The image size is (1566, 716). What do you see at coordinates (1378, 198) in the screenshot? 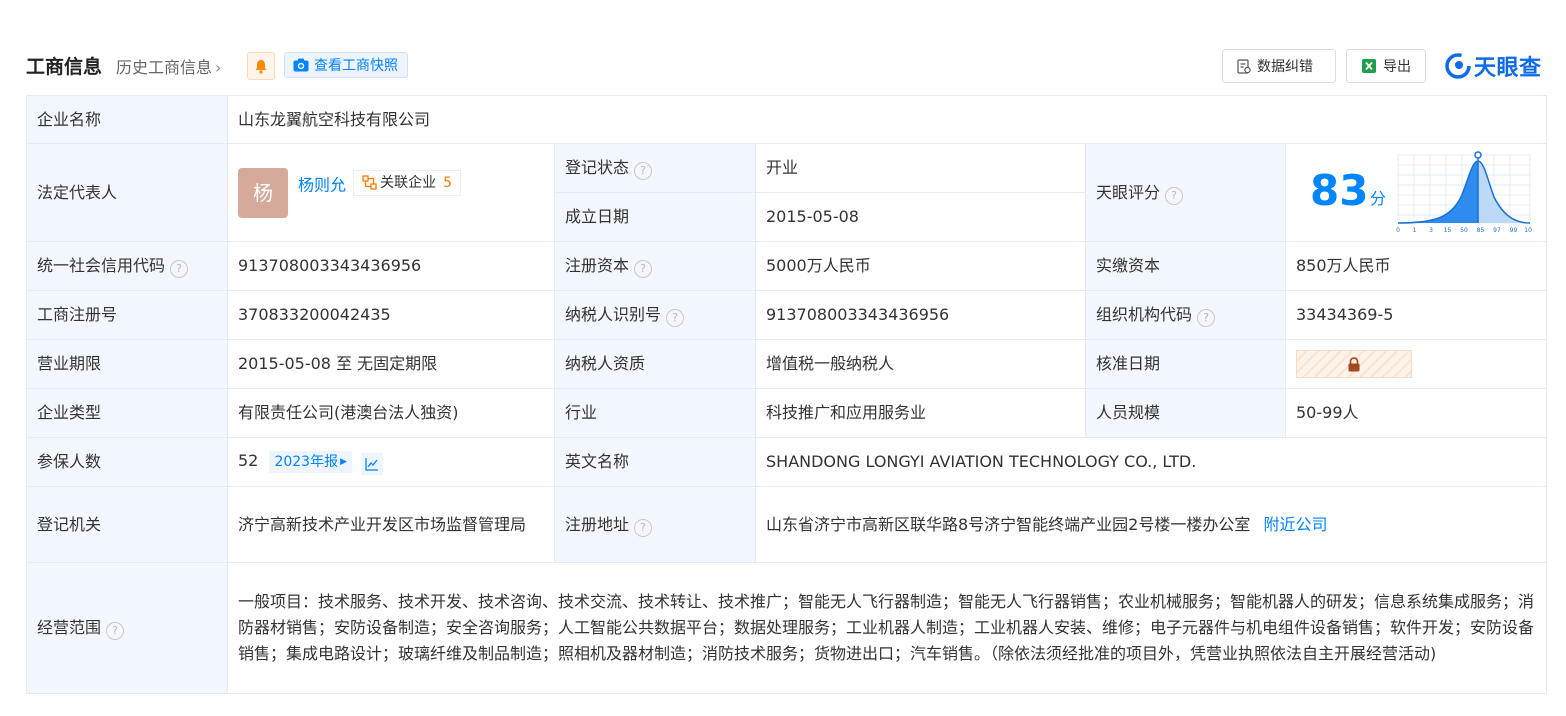
I see `score-unit: 分` at bounding box center [1378, 198].